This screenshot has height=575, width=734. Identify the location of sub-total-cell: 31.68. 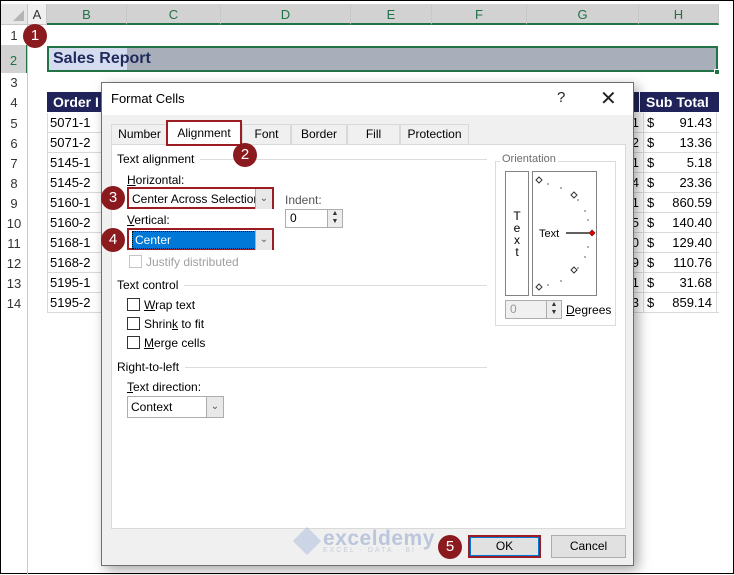
(687, 283).